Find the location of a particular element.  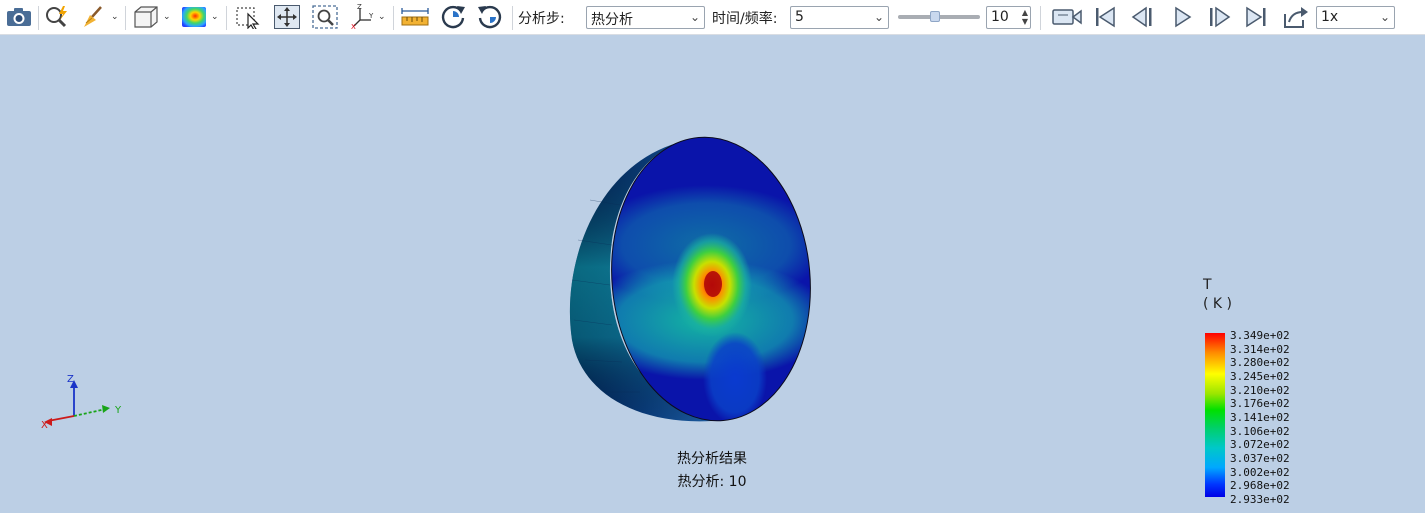

step-select: 热分析 ⌄ is located at coordinates (645, 17).